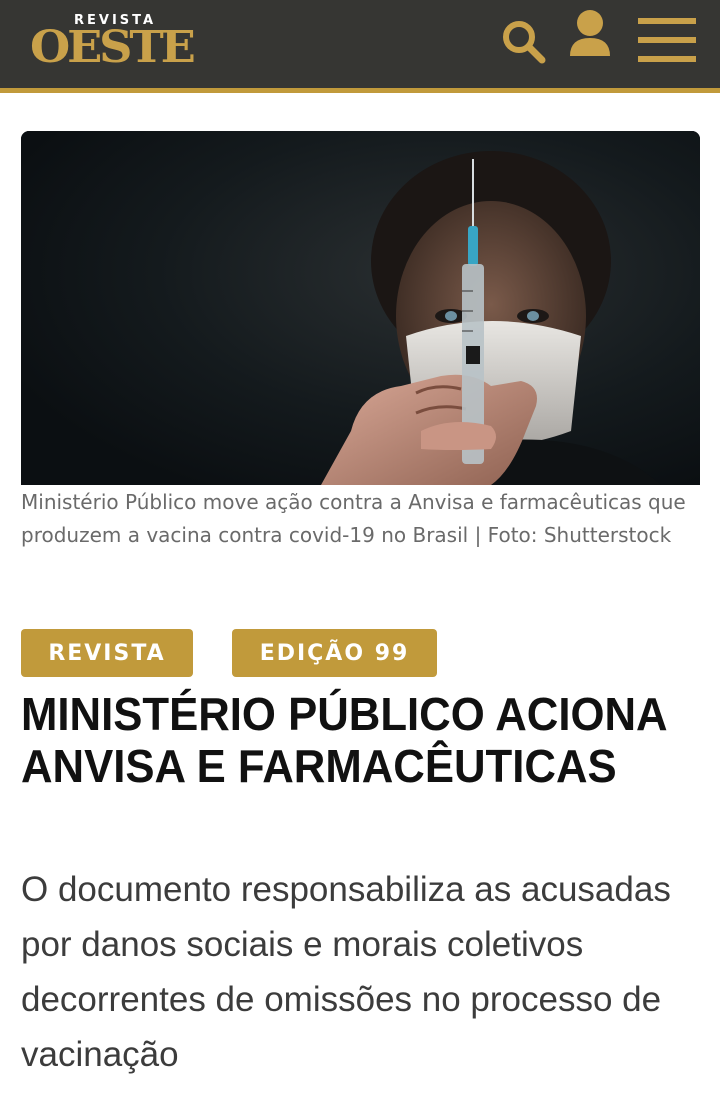 Image resolution: width=720 pixels, height=1095 pixels. What do you see at coordinates (113, 47) in the screenshot?
I see `logo-big-text: OESTE` at bounding box center [113, 47].